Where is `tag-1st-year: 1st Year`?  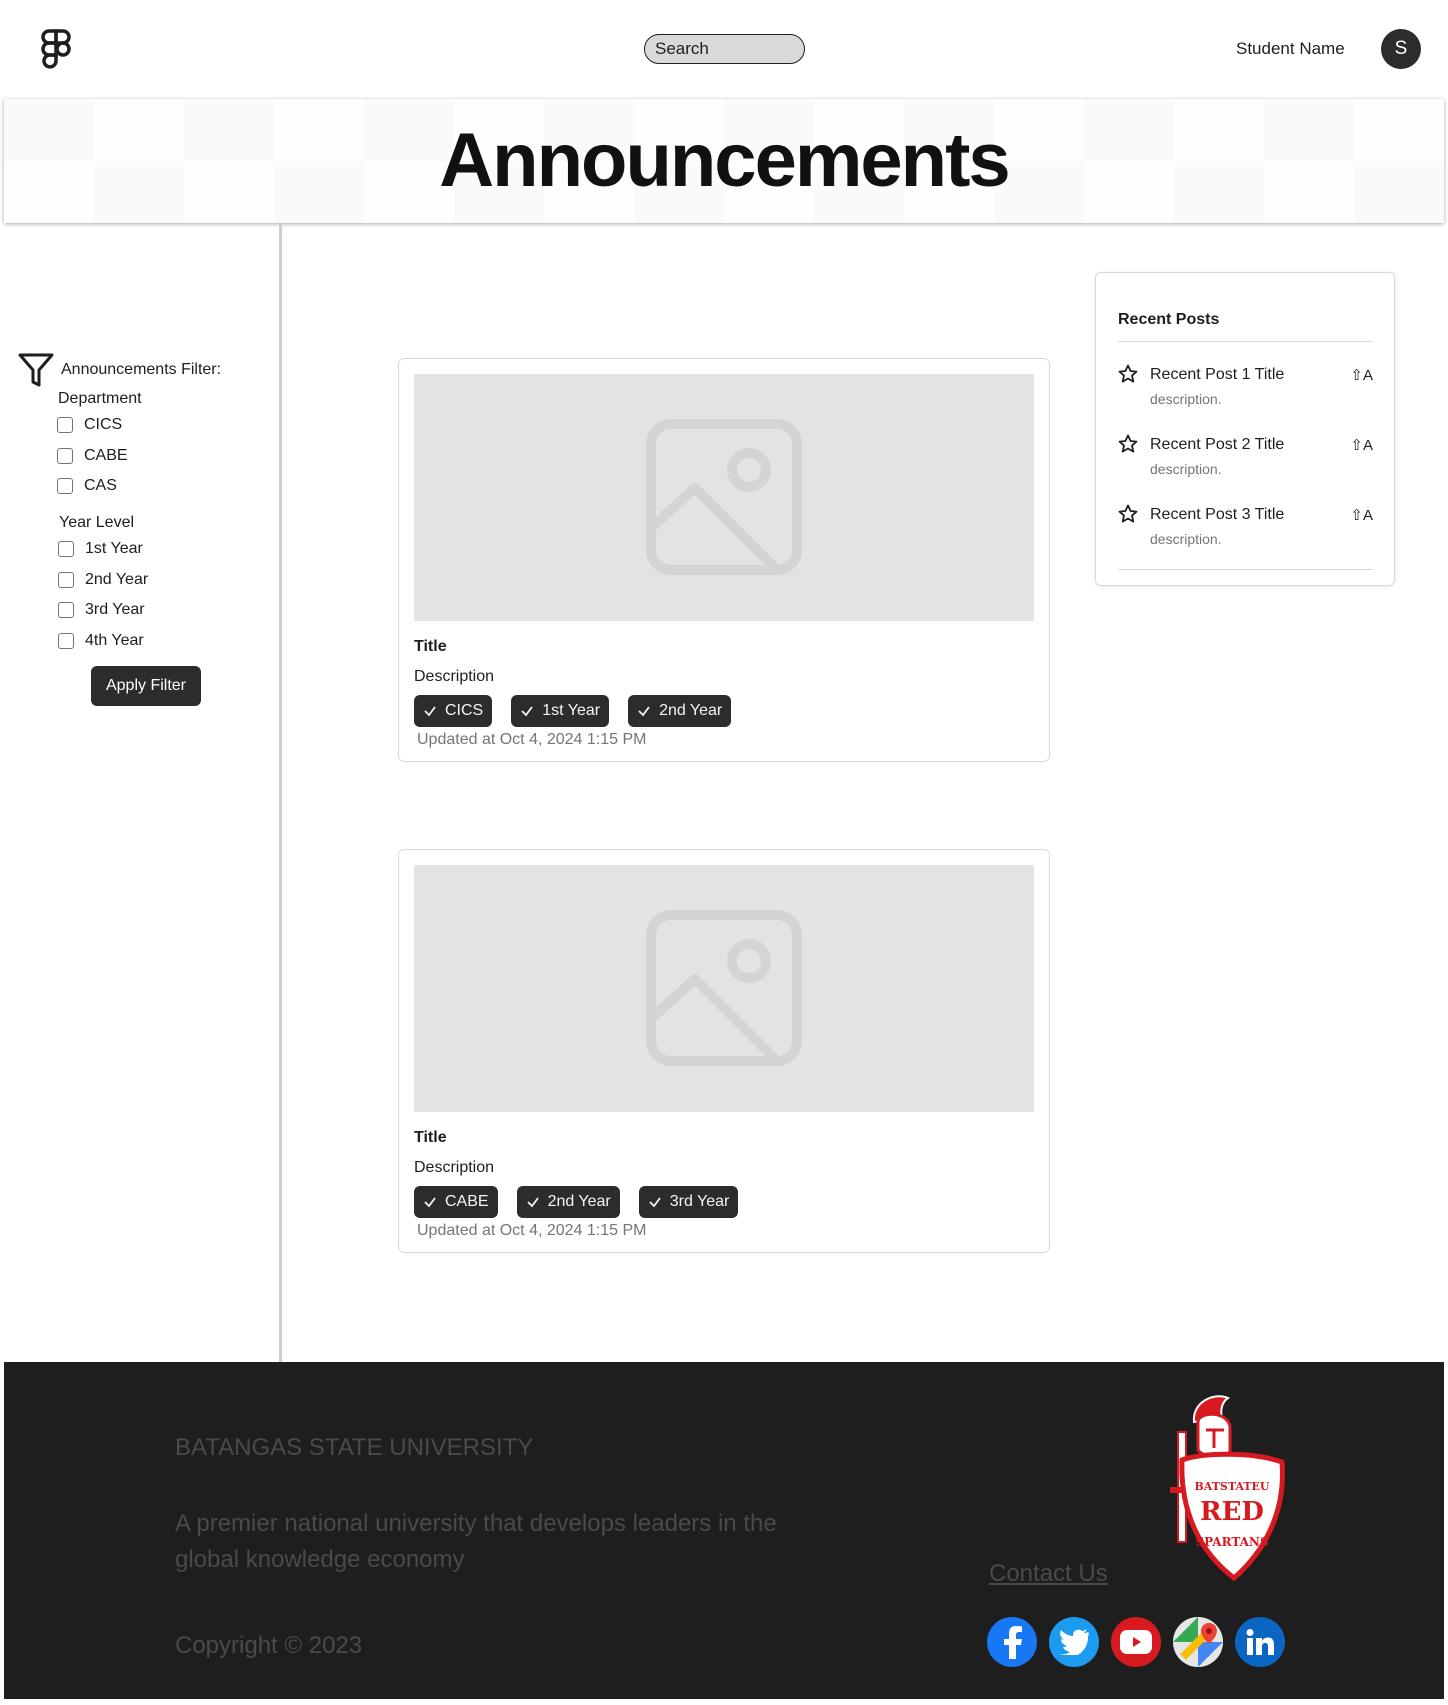
tag-1st-year: 1st Year is located at coordinates (560, 711).